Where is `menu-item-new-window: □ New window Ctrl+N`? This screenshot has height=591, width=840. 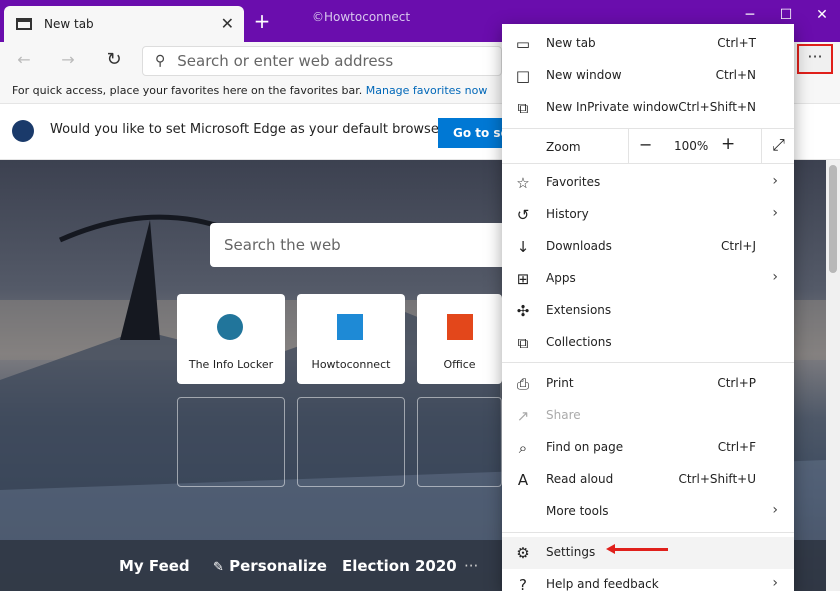 menu-item-new-window: □ New window Ctrl+N is located at coordinates (648, 76).